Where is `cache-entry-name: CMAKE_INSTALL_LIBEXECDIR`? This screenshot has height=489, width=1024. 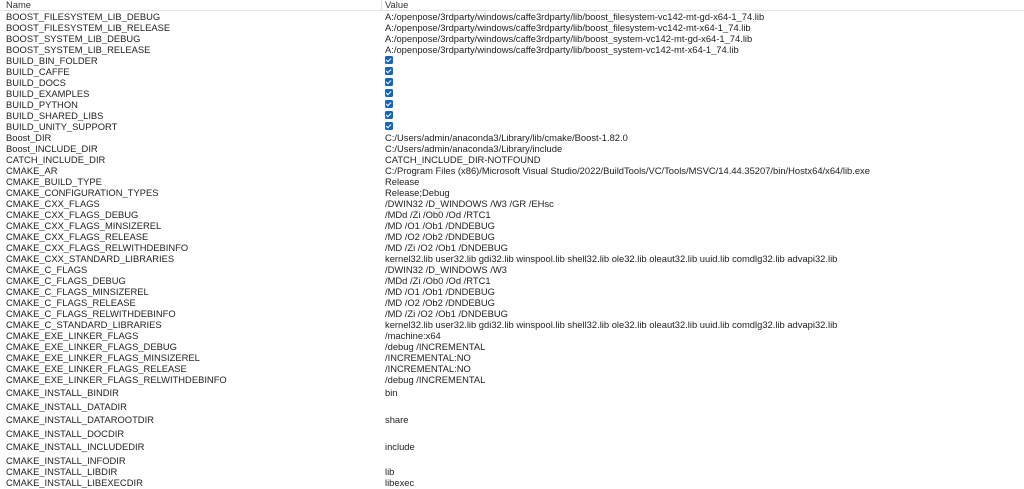
cache-entry-name: CMAKE_INSTALL_LIBEXECDIR is located at coordinates (74, 482).